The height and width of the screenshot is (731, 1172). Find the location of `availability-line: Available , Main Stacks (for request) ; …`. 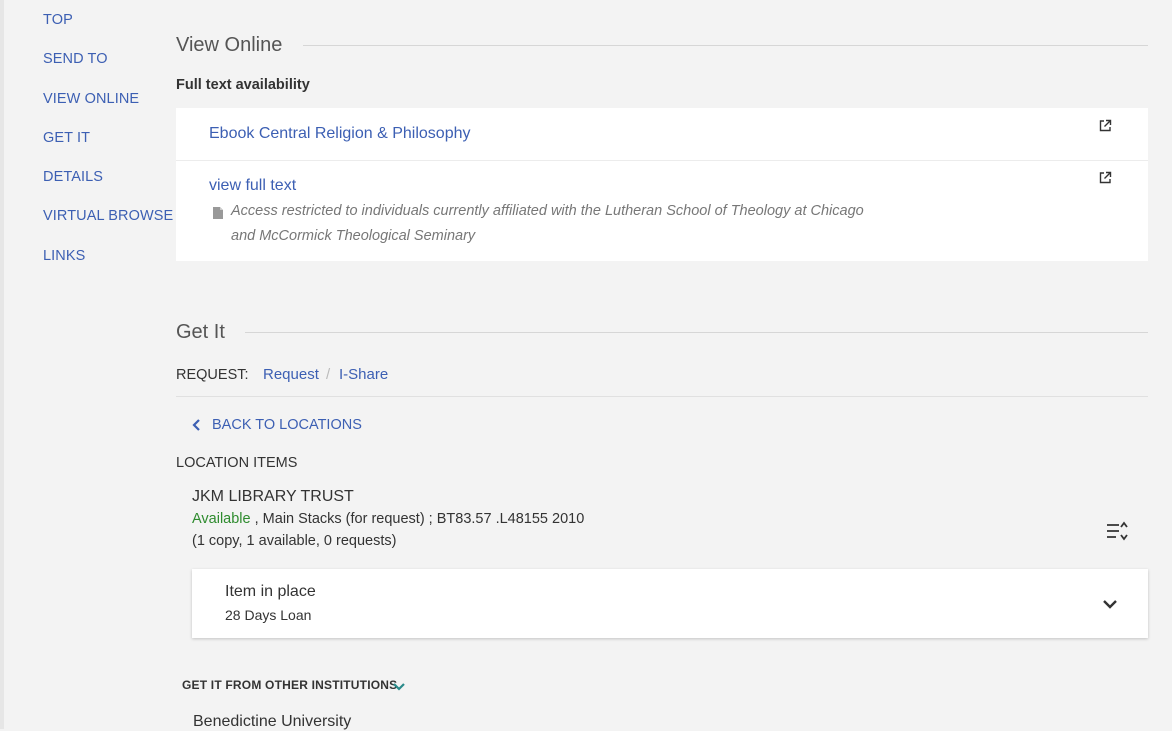

availability-line: Available , Main Stacks (for request) ; … is located at coordinates (388, 519).